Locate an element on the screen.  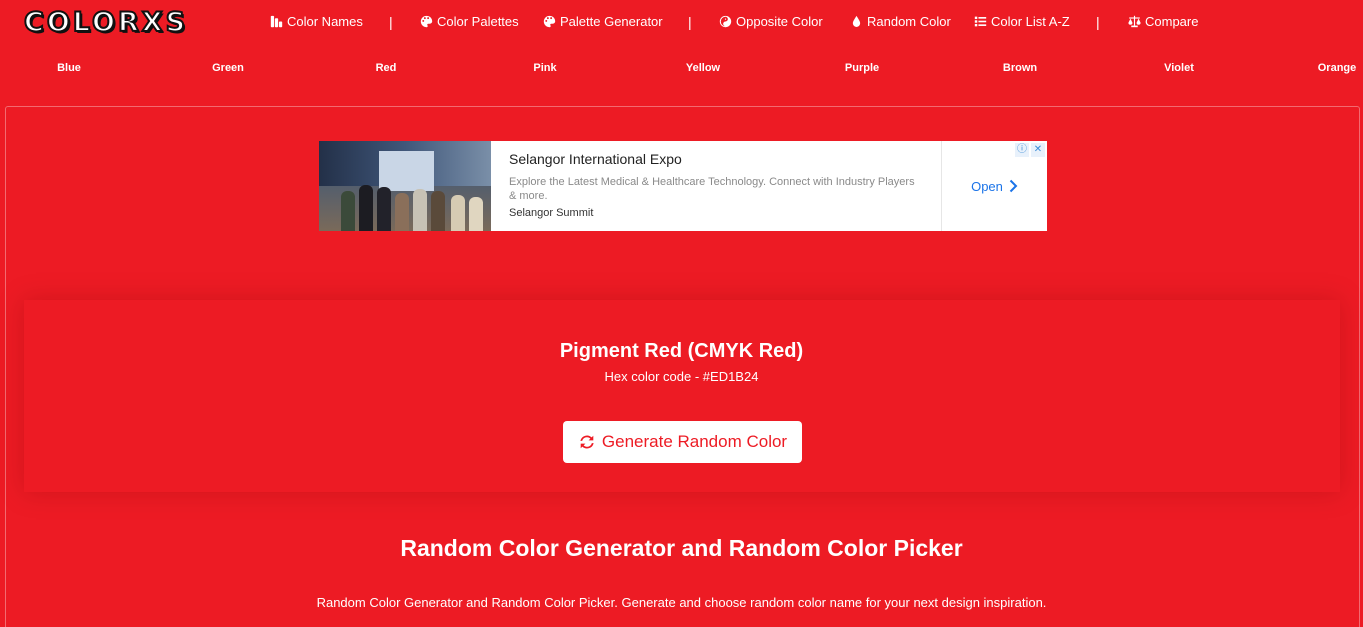
generate-random-color-button: Generate Random Color is located at coordinates (682, 442).